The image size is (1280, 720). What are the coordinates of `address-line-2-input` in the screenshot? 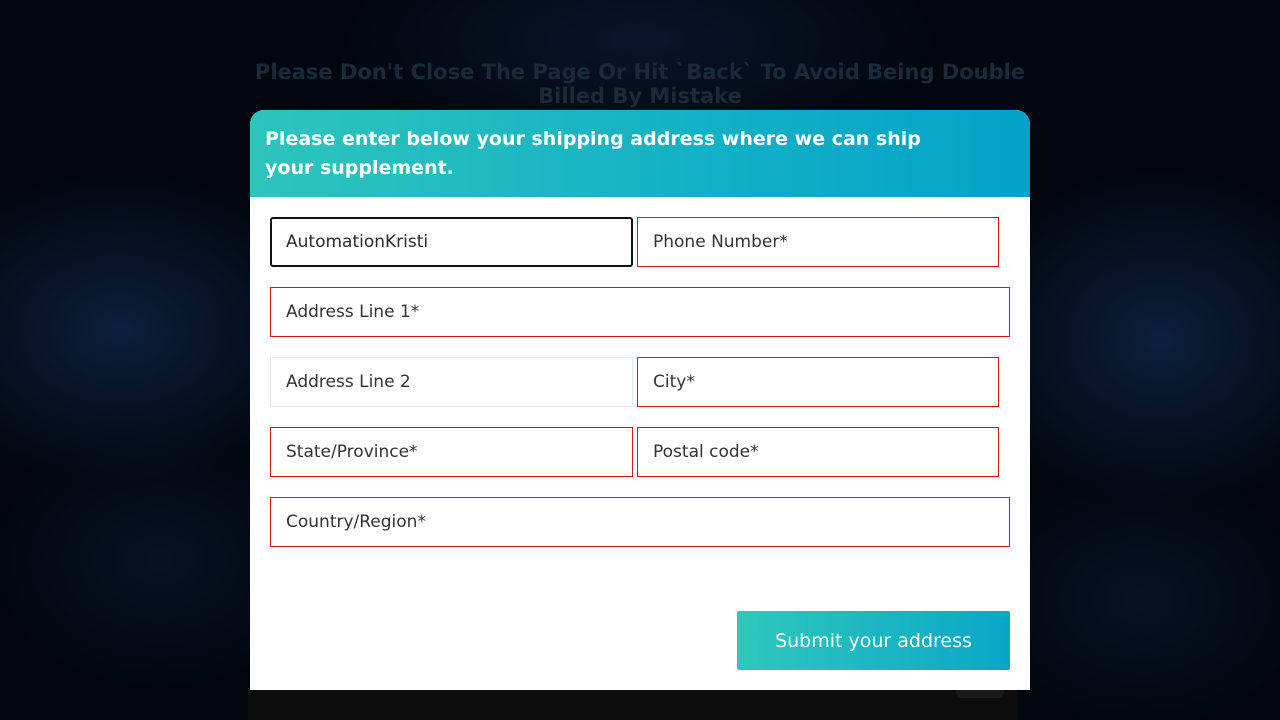 It's located at (451, 382).